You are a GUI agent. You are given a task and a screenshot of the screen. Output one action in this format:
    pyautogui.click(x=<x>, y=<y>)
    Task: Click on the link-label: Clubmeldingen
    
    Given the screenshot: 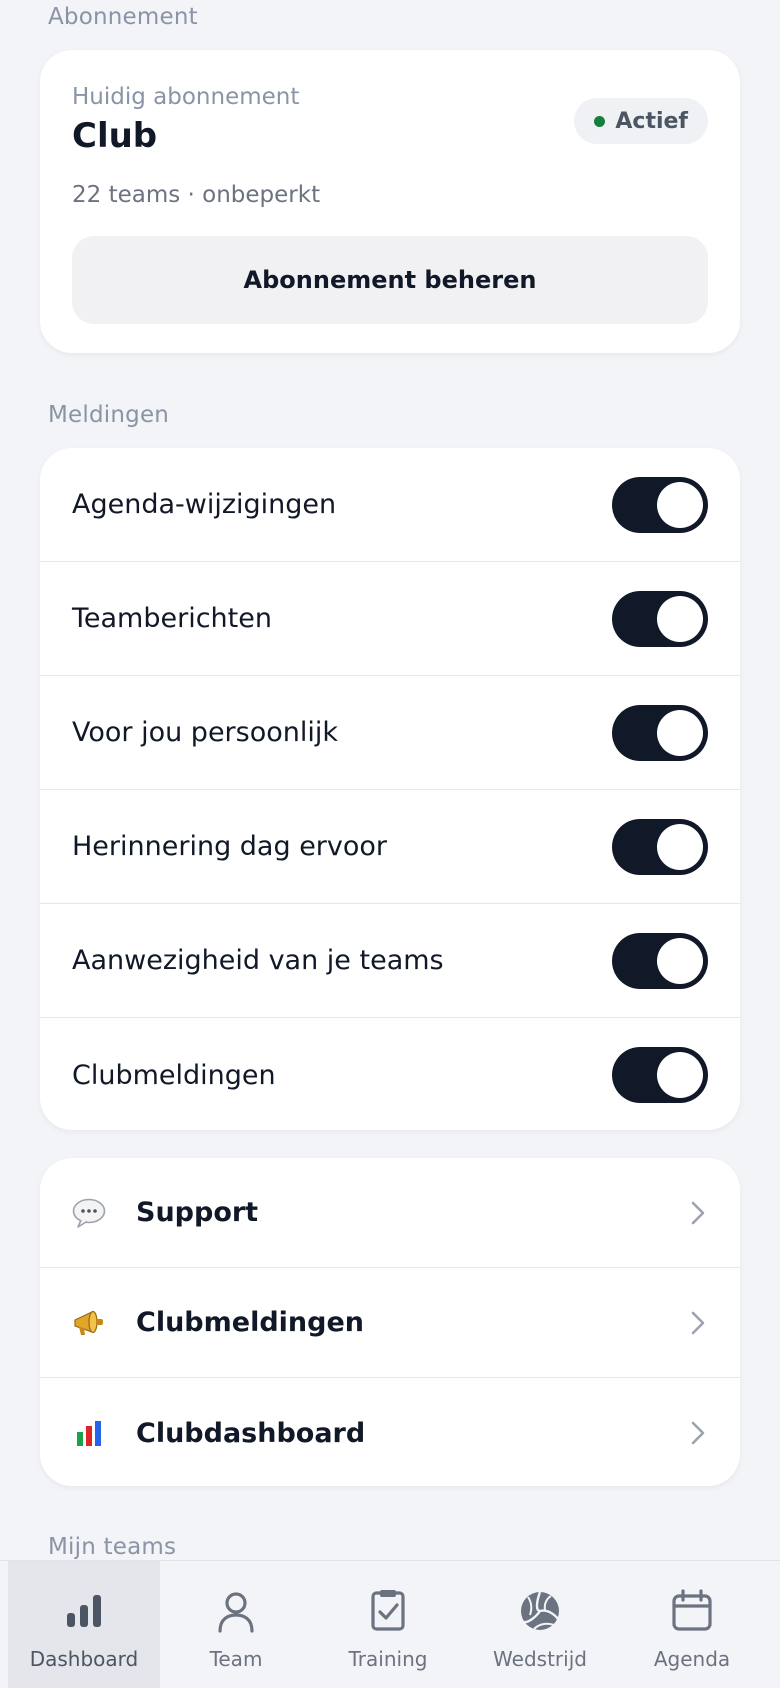 What is the action you would take?
    pyautogui.click(x=250, y=1322)
    